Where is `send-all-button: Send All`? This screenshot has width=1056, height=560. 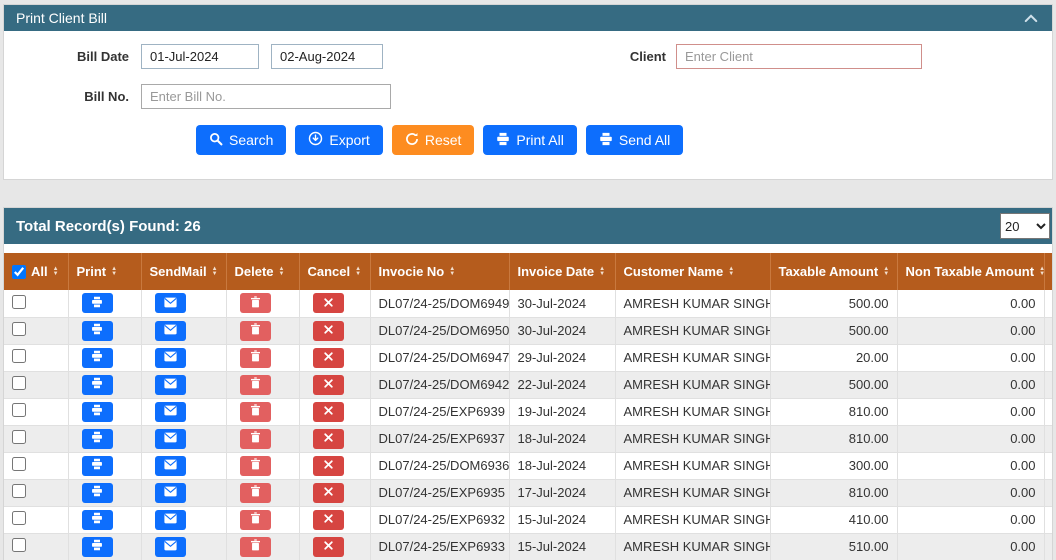
send-all-button: Send All is located at coordinates (634, 140).